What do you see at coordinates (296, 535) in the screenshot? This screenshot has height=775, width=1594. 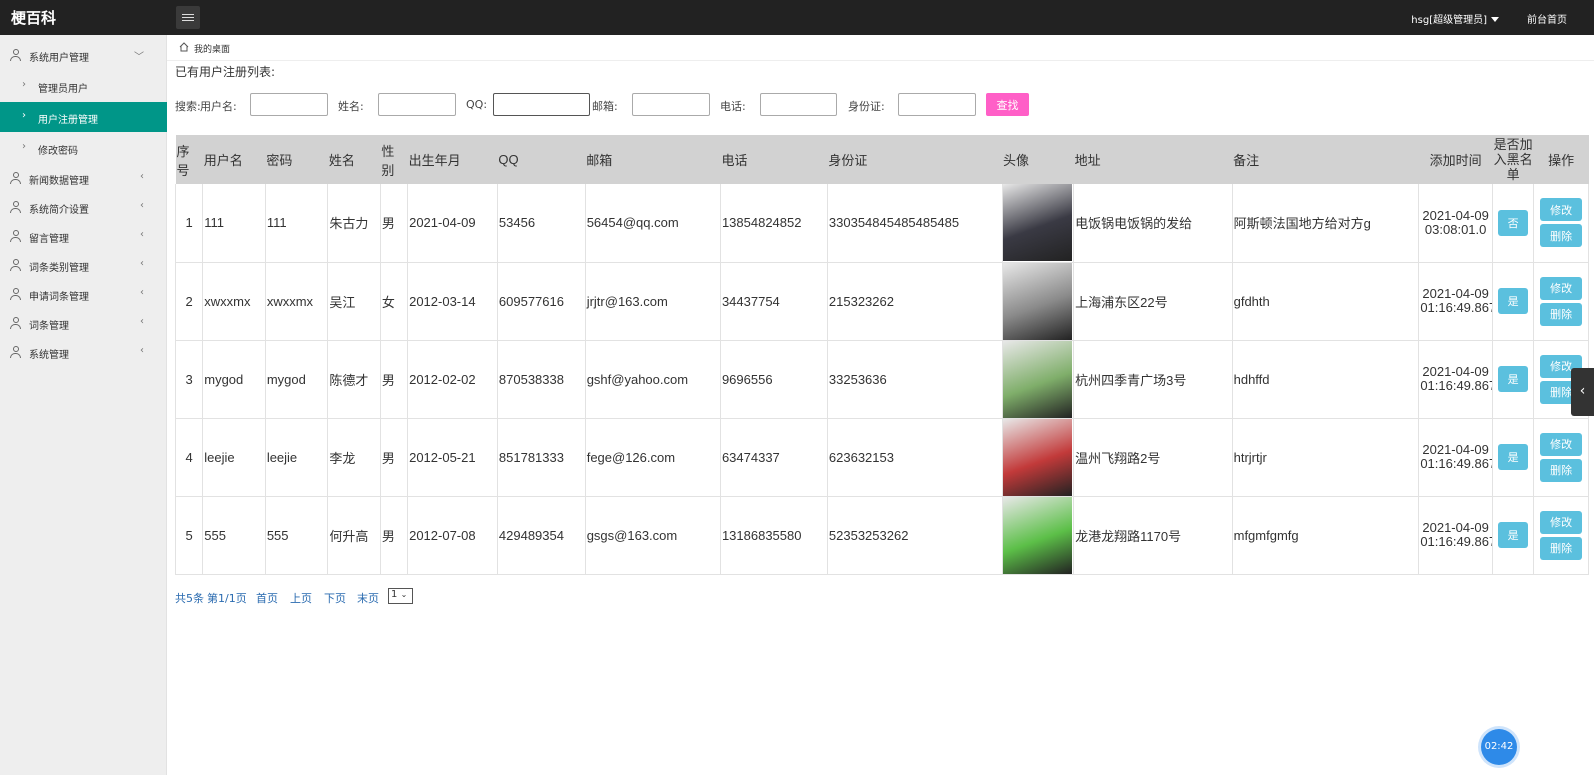 I see `password-cell: 555` at bounding box center [296, 535].